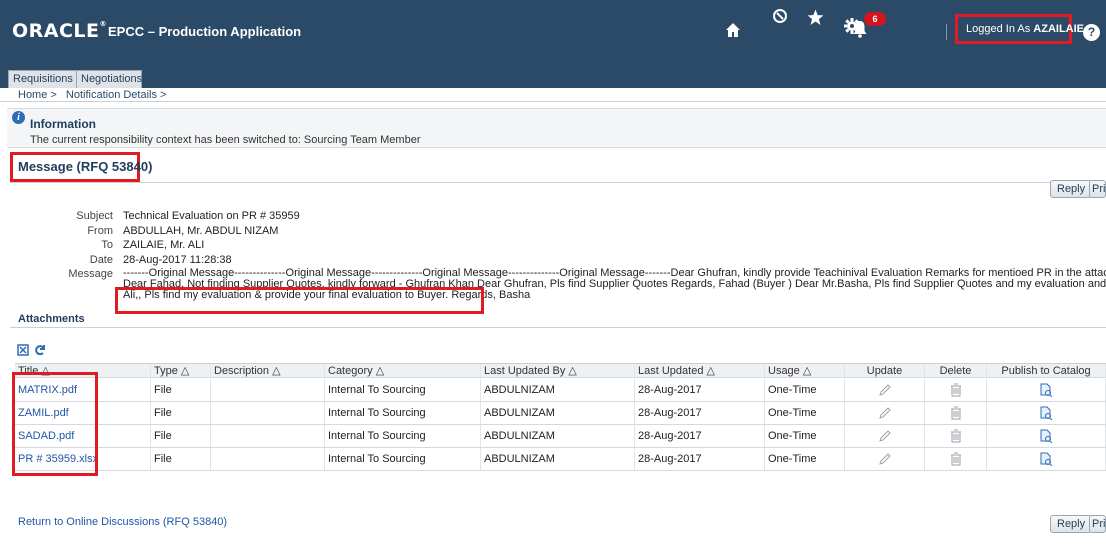 This screenshot has width=1106, height=557. Describe the element at coordinates (63, 124) in the screenshot. I see `information-title: Information` at that location.